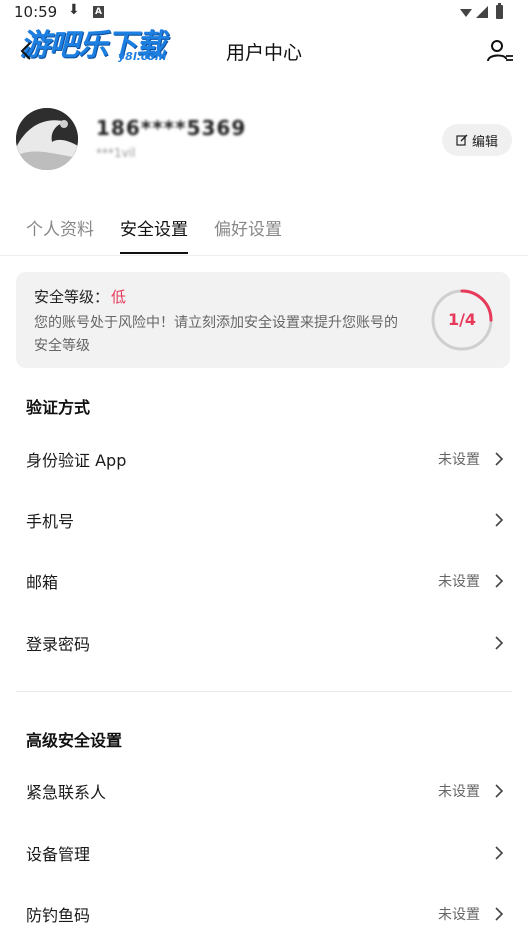  Describe the element at coordinates (462, 140) in the screenshot. I see `edit-icon` at that location.